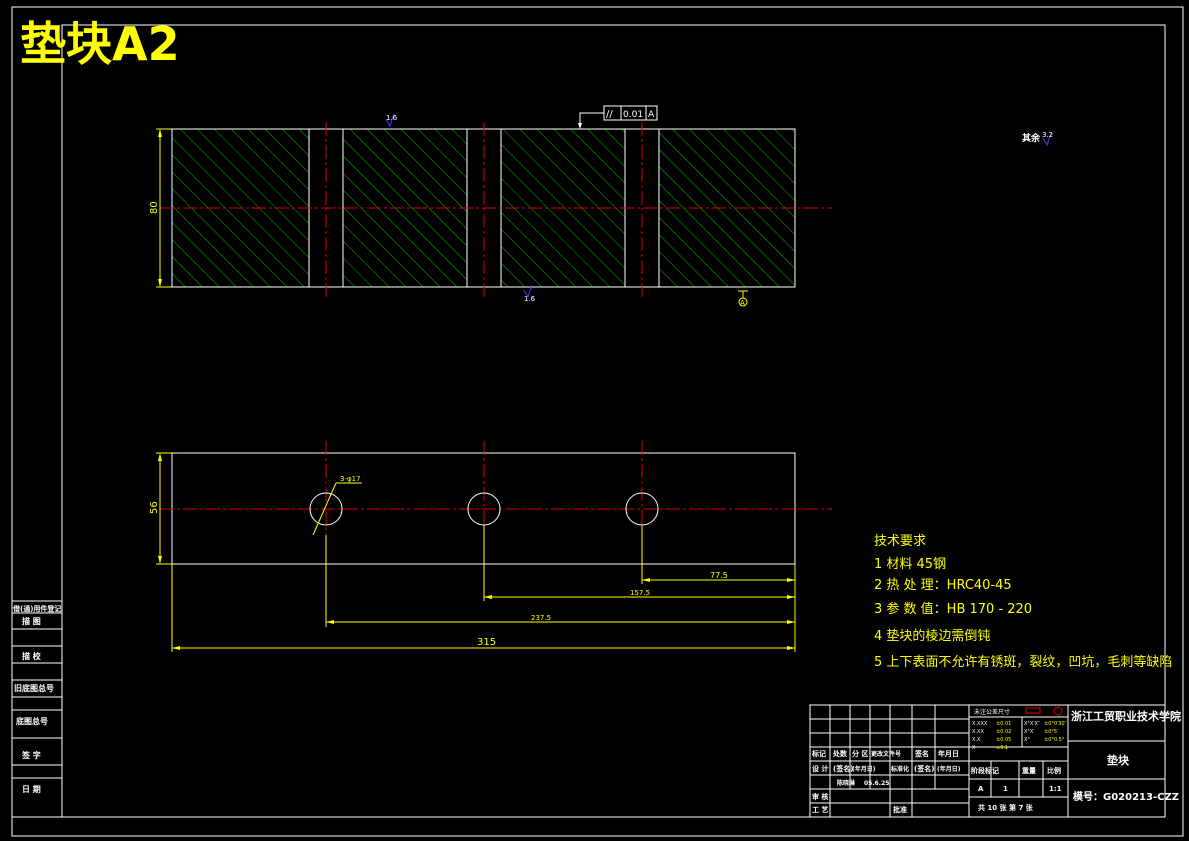 This screenshot has height=841, width=1189. Describe the element at coordinates (876, 783) in the screenshot. I see `check-date: 05.6.25` at that location.